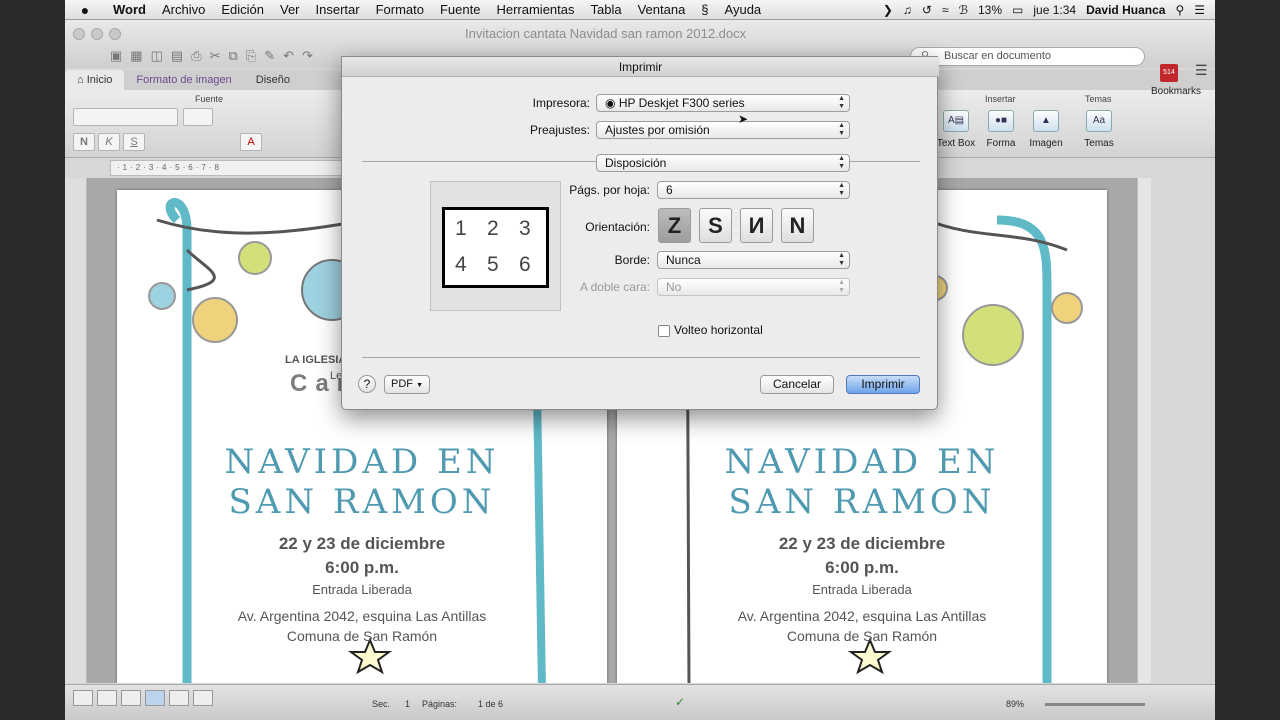 The width and height of the screenshot is (1280, 720). I want to click on view-focus-button, so click(203, 698).